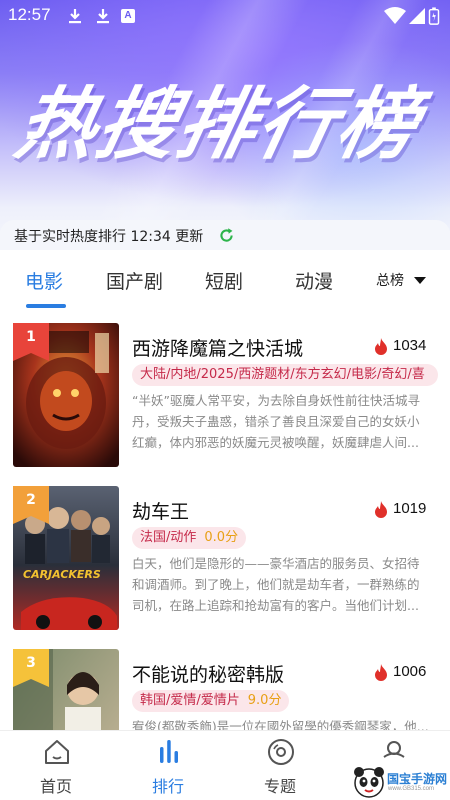  I want to click on disc-icon, so click(281, 752).